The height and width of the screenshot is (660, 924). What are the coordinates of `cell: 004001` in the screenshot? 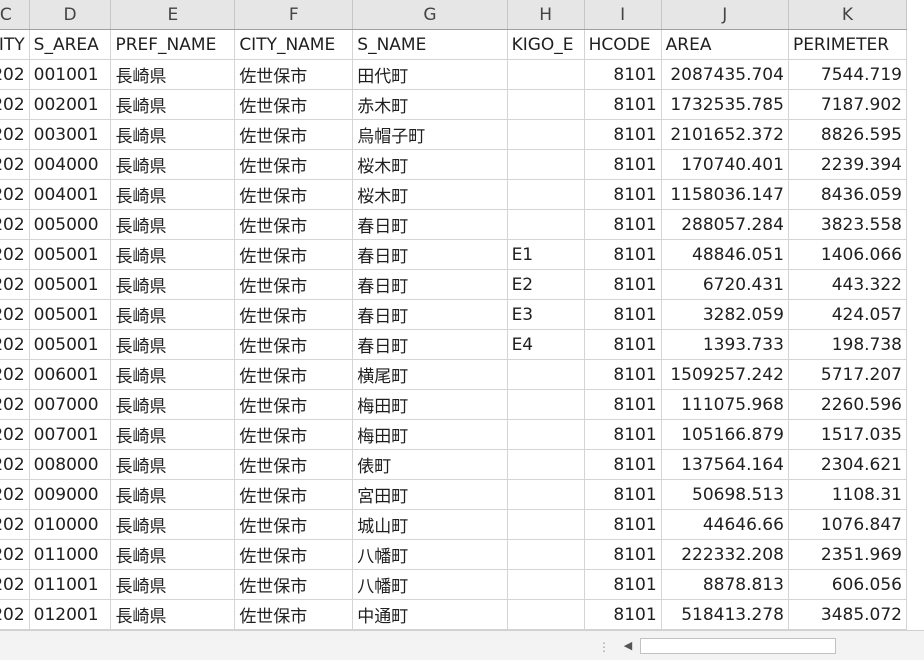 It's located at (70, 194).